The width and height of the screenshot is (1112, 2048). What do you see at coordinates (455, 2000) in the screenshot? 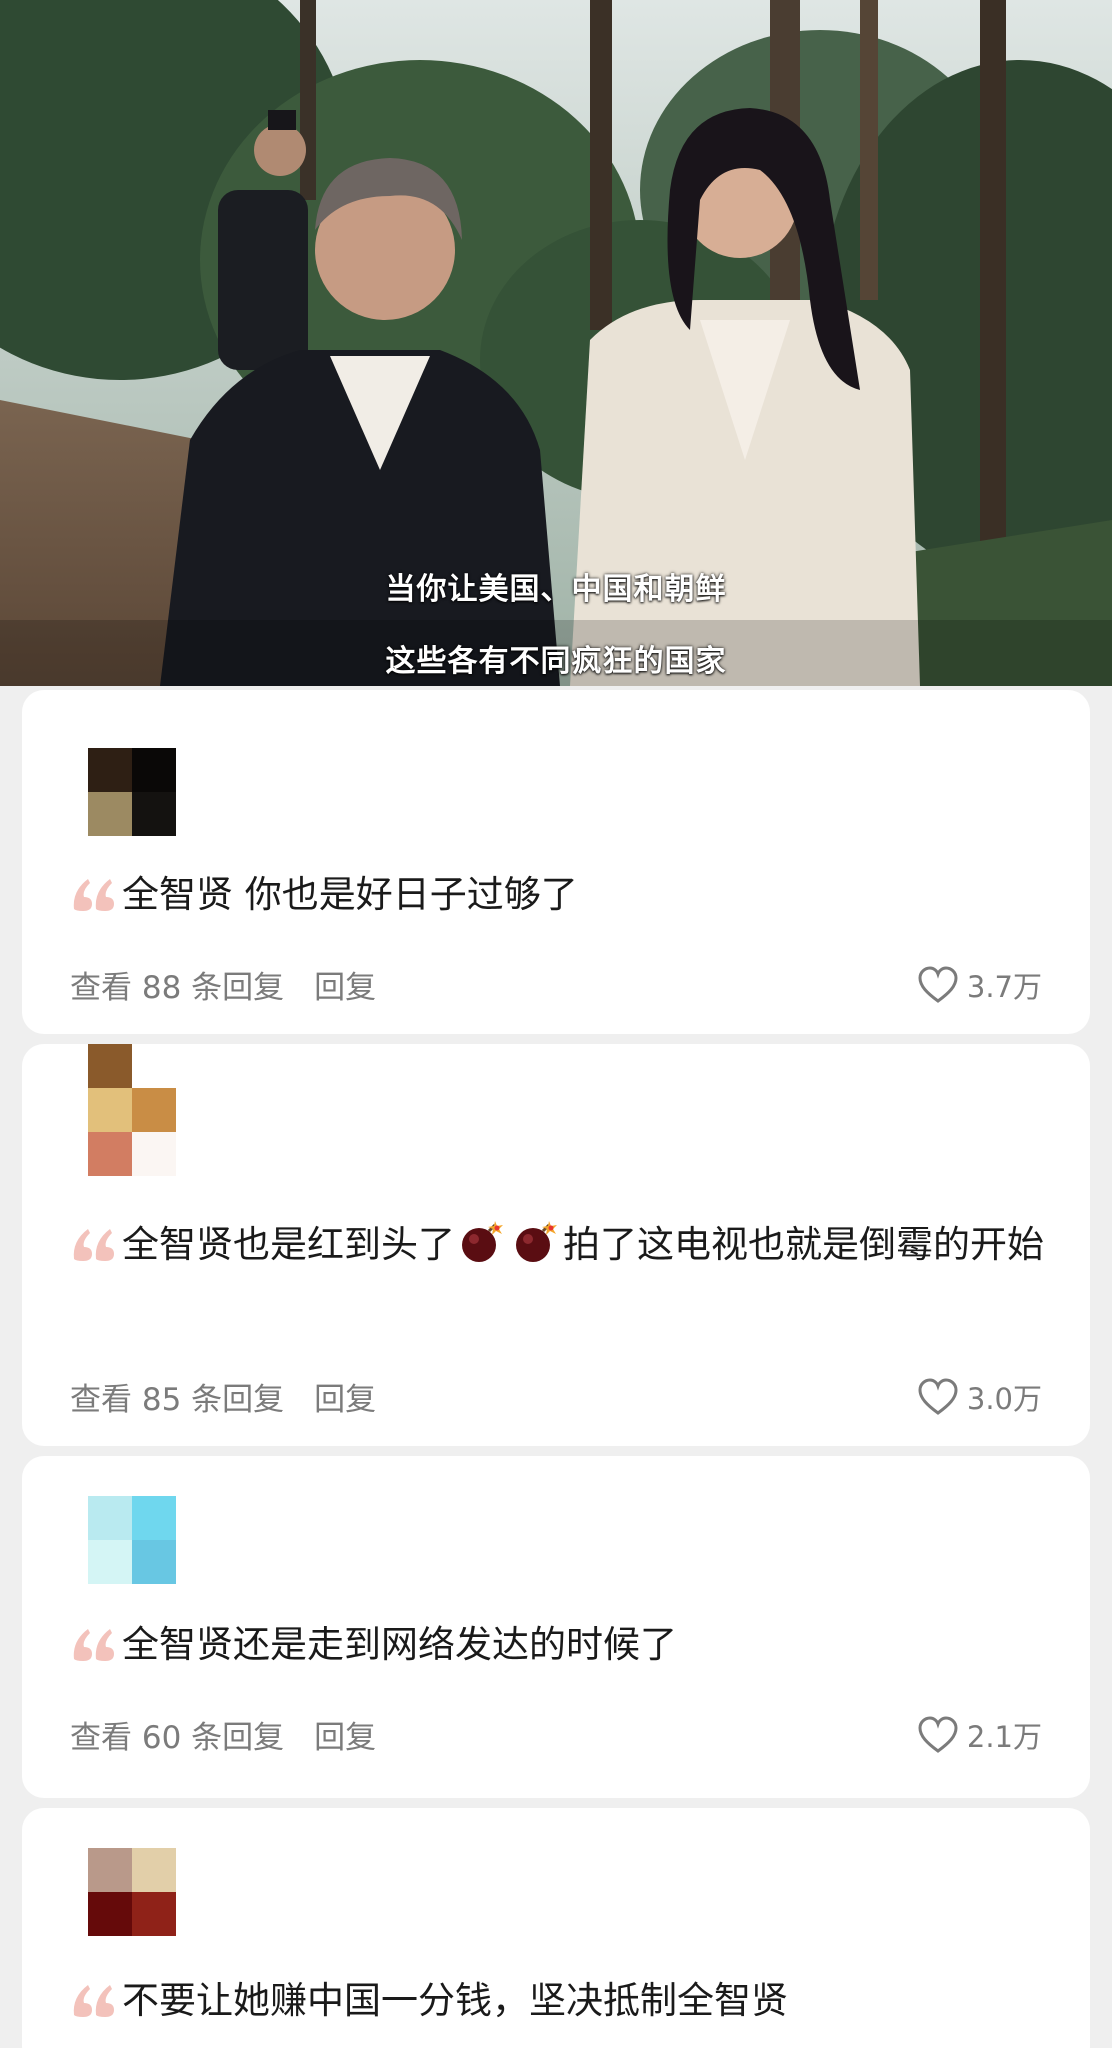
I see `comment-body: 不要让她赚中国一分钱，坚决抵制全智贤` at bounding box center [455, 2000].